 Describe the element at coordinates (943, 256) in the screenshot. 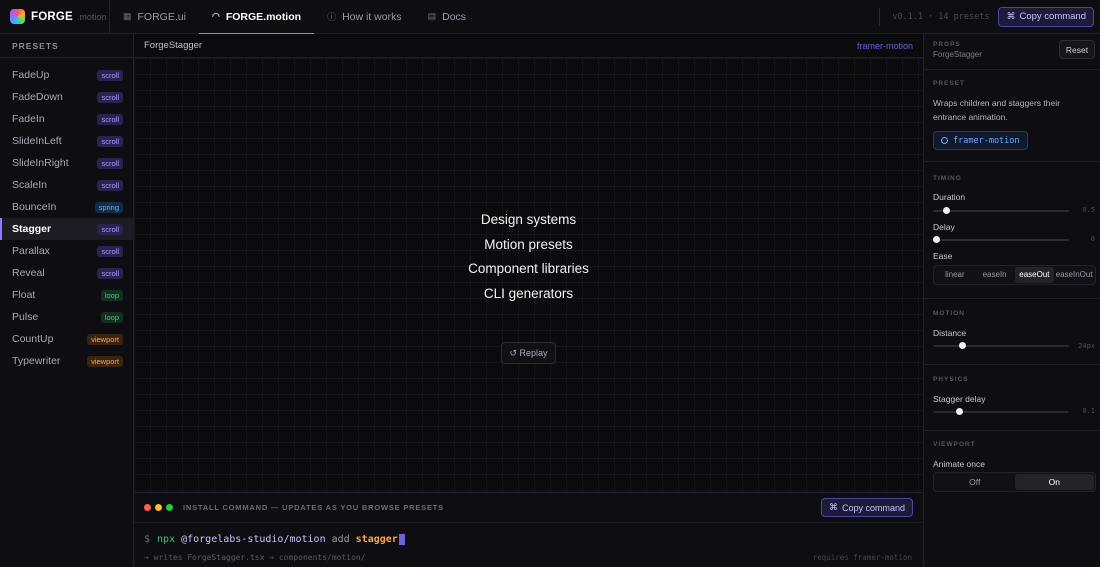

I see `ease-label: Ease` at that location.